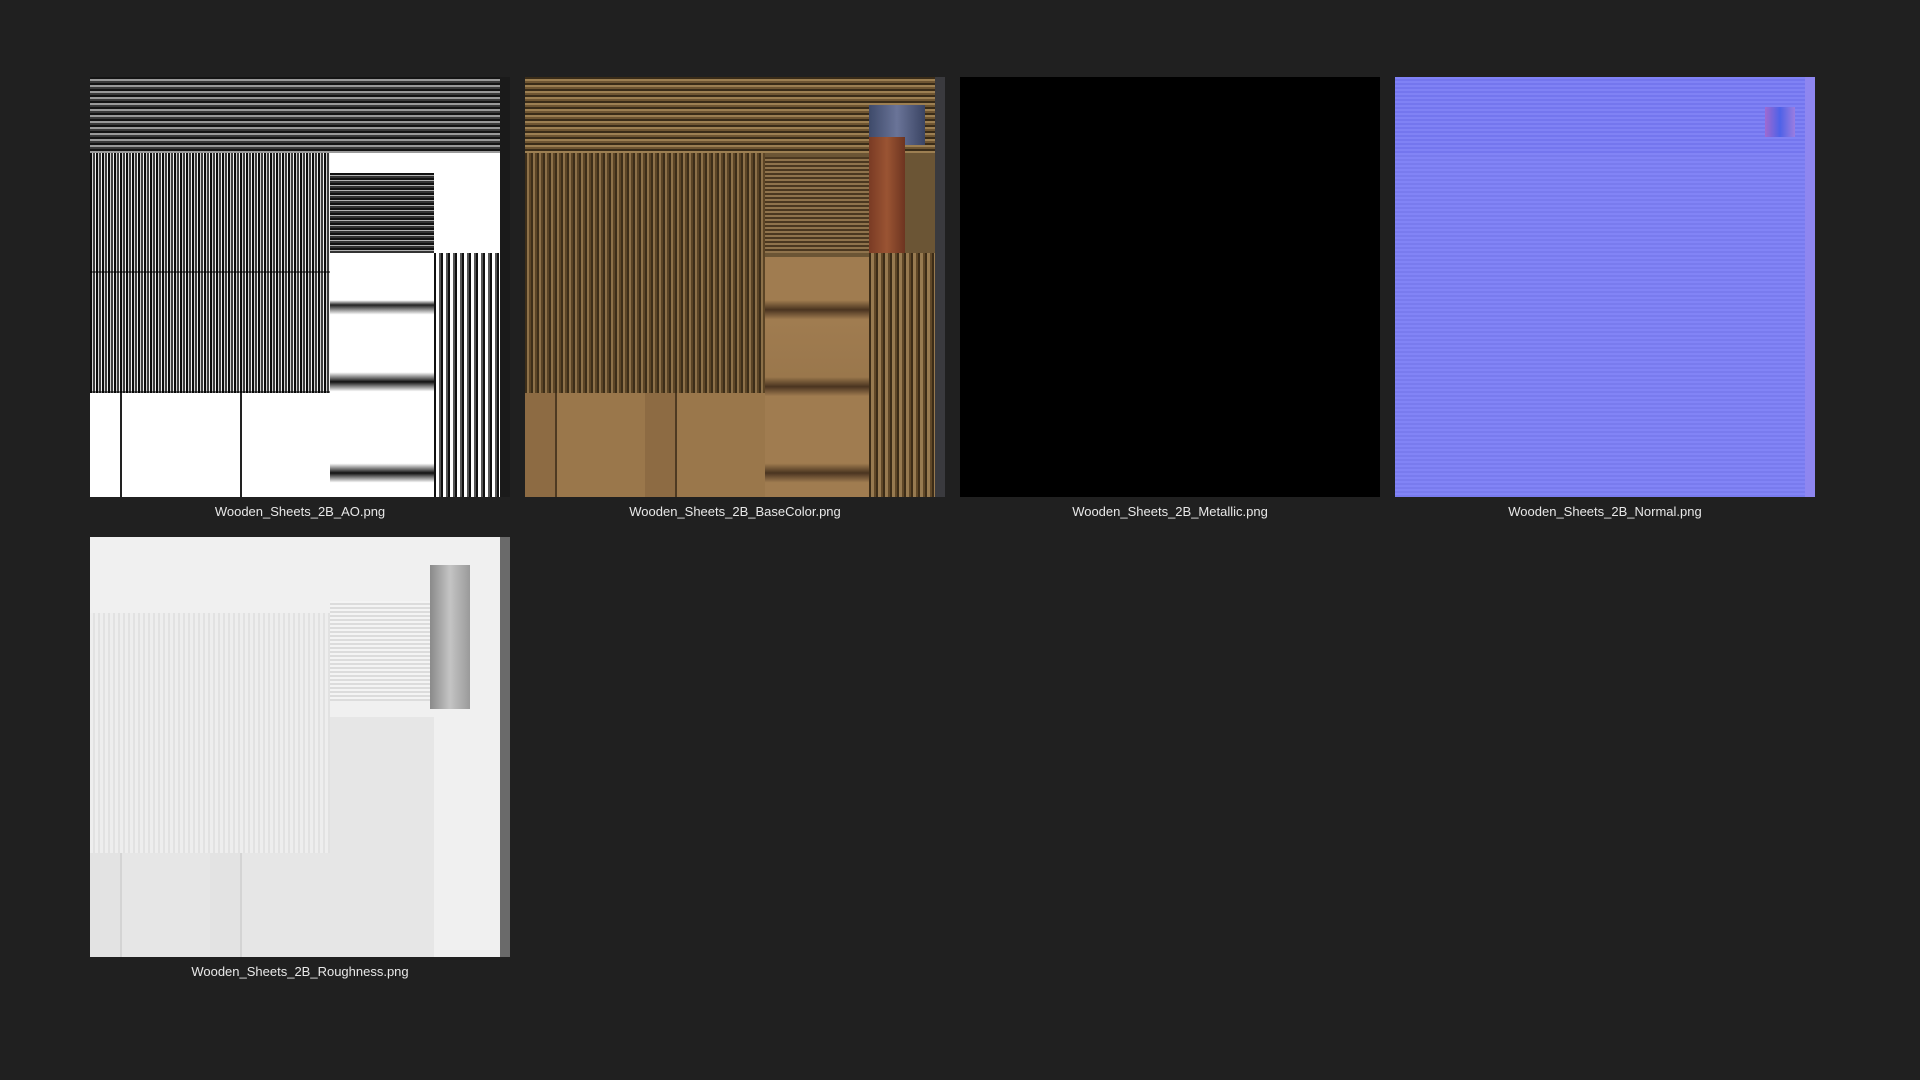 The height and width of the screenshot is (1080, 1920). What do you see at coordinates (735, 511) in the screenshot?
I see `thumbnail-caption: Wooden_Sheets_2B_BaseColor.png` at bounding box center [735, 511].